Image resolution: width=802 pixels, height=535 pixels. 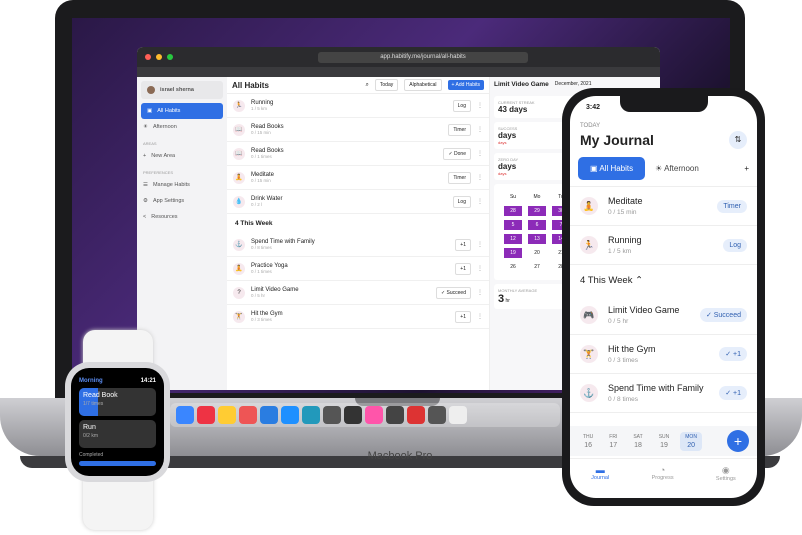 I want to click on minimize-button, so click(x=159, y=57).